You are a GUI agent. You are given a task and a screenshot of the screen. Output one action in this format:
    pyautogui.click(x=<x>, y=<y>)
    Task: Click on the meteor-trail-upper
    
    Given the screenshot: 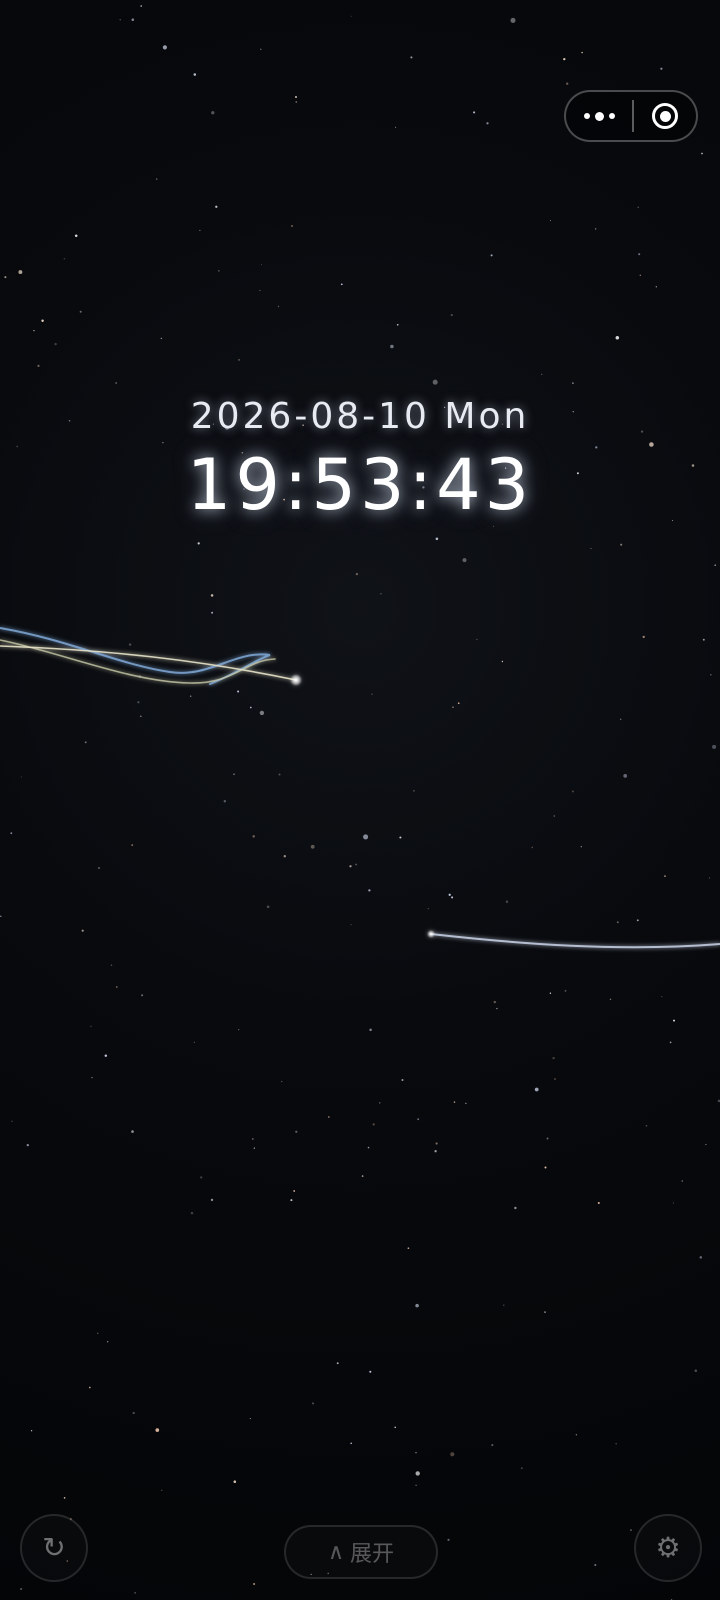 What is the action you would take?
    pyautogui.click(x=151, y=656)
    